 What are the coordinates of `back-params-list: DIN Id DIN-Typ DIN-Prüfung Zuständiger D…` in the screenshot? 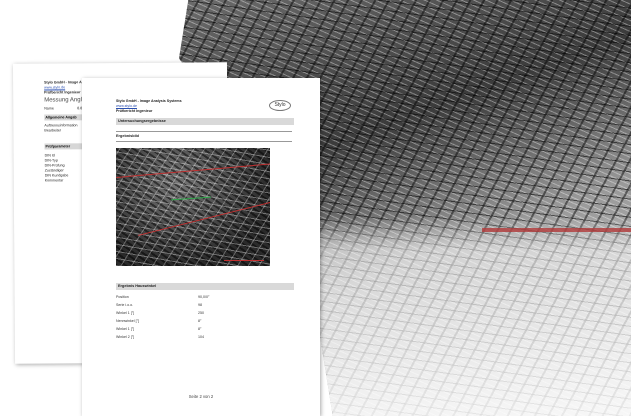 It's located at (57, 168).